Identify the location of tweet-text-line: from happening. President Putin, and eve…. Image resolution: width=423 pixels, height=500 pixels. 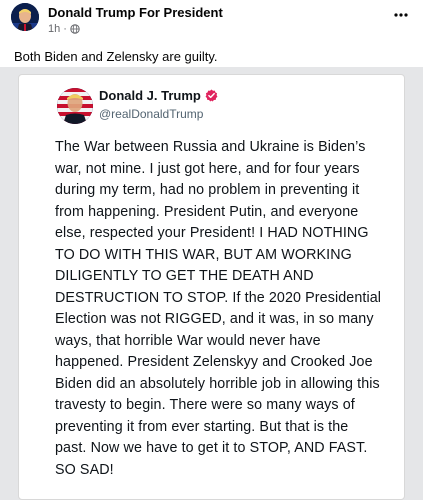
(207, 211).